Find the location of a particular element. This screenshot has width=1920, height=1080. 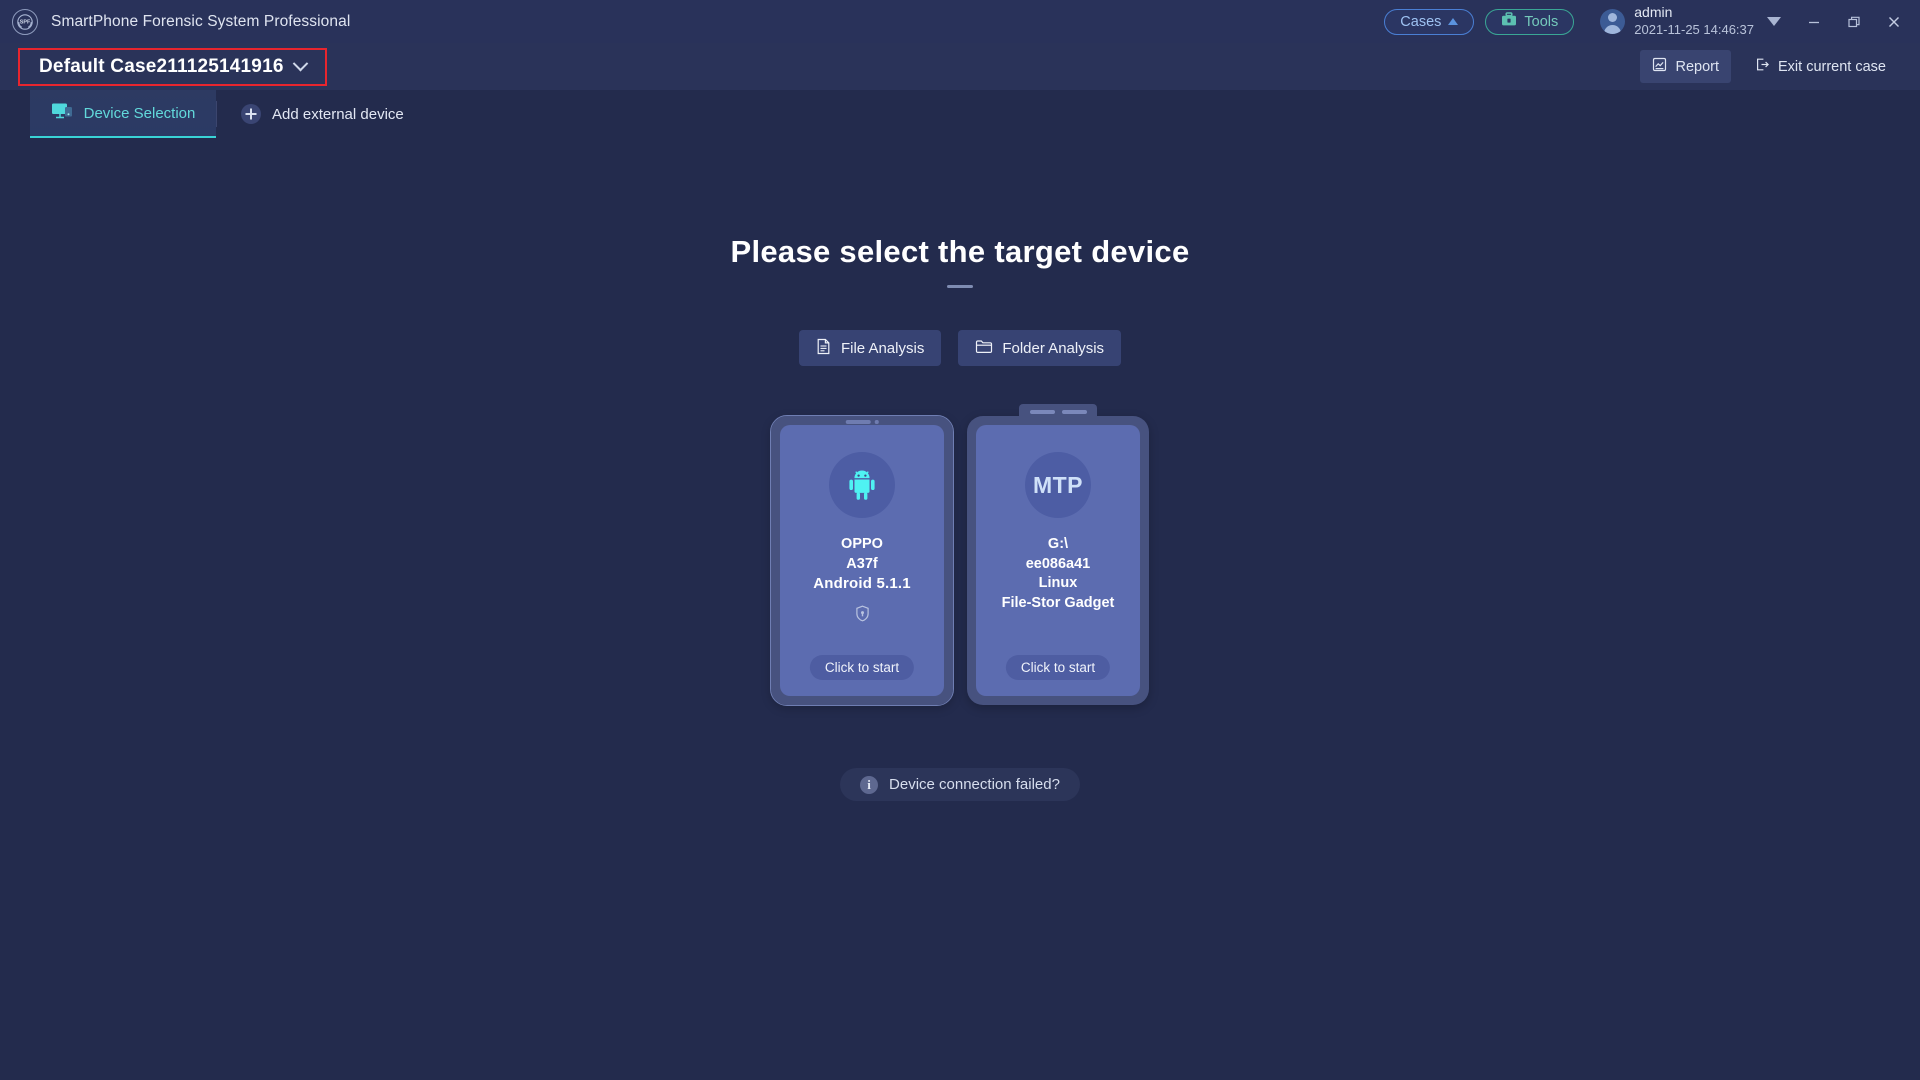

dropdown-button is located at coordinates (1774, 21).